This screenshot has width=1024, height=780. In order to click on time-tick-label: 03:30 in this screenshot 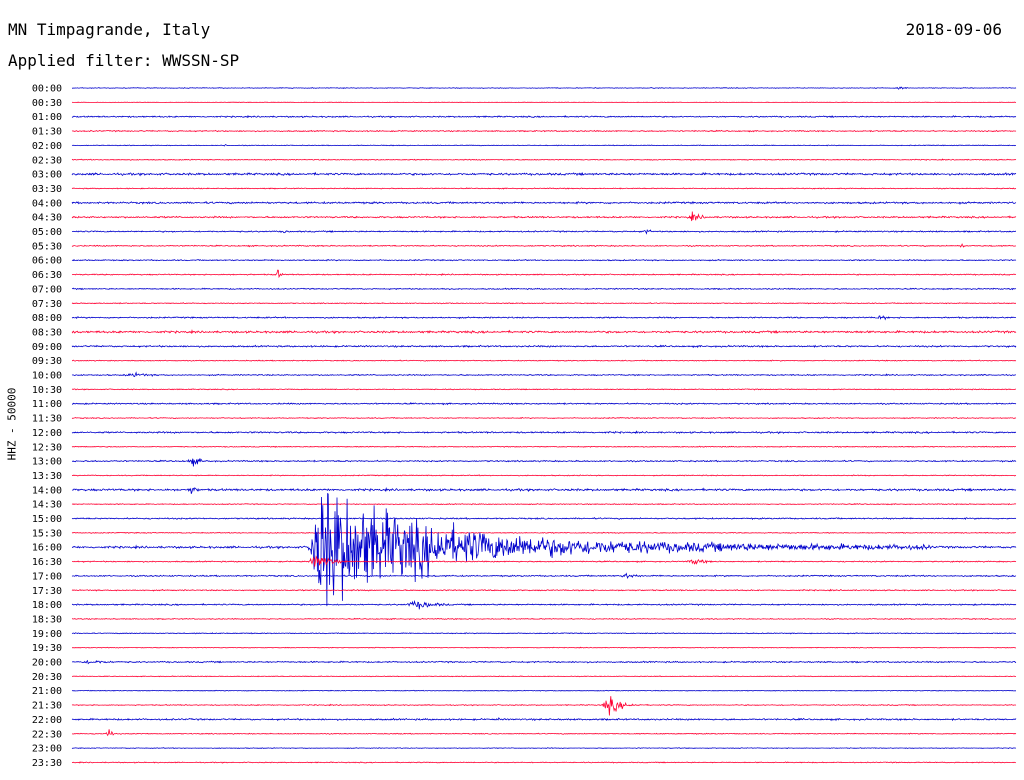, I will do `click(47, 189)`.